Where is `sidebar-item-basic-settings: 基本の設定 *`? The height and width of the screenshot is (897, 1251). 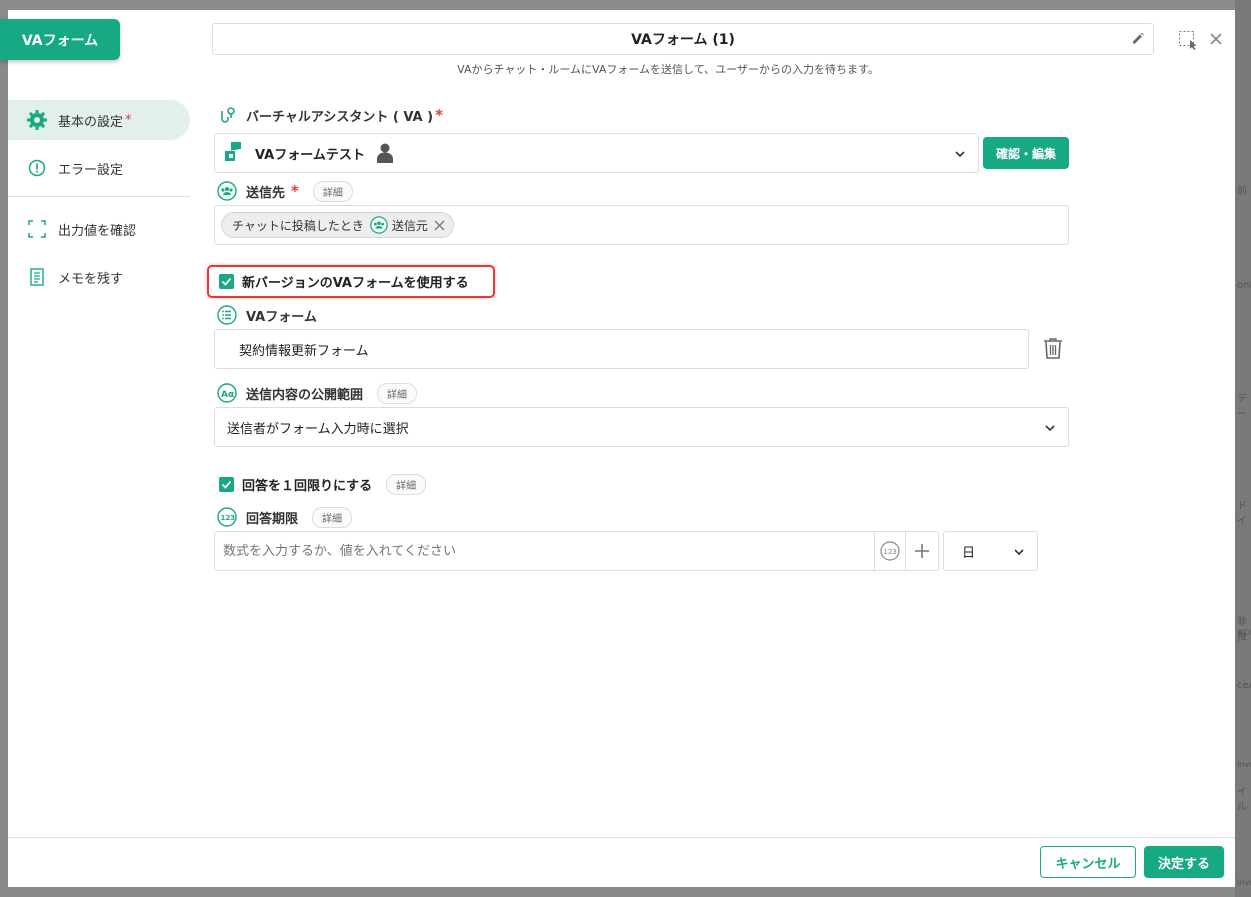
sidebar-item-basic-settings: 基本の設定 * is located at coordinates (99, 120).